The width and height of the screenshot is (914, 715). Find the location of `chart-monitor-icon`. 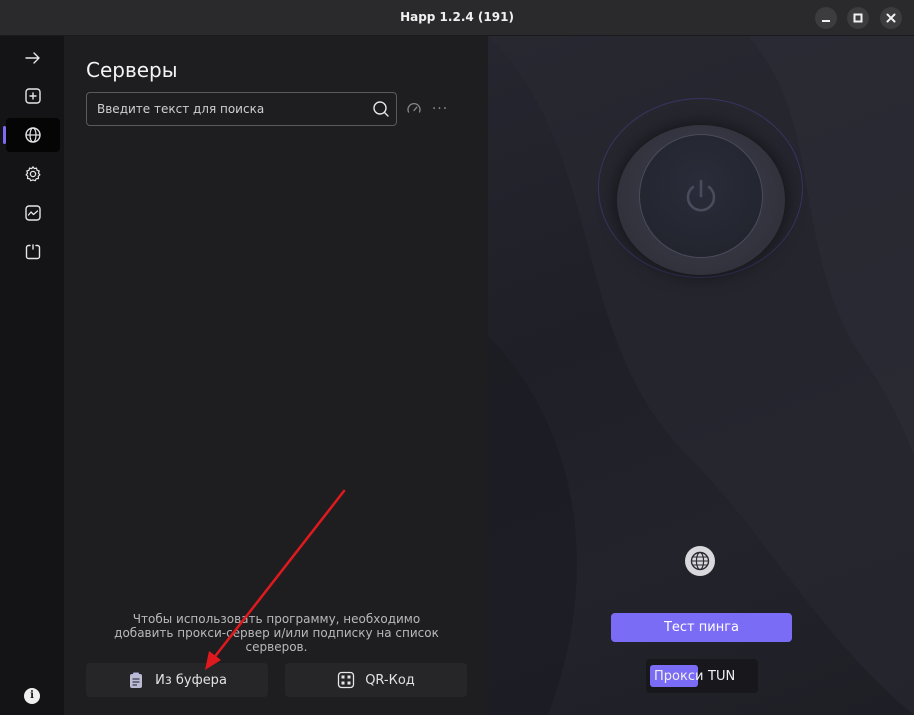

chart-monitor-icon is located at coordinates (33, 213).